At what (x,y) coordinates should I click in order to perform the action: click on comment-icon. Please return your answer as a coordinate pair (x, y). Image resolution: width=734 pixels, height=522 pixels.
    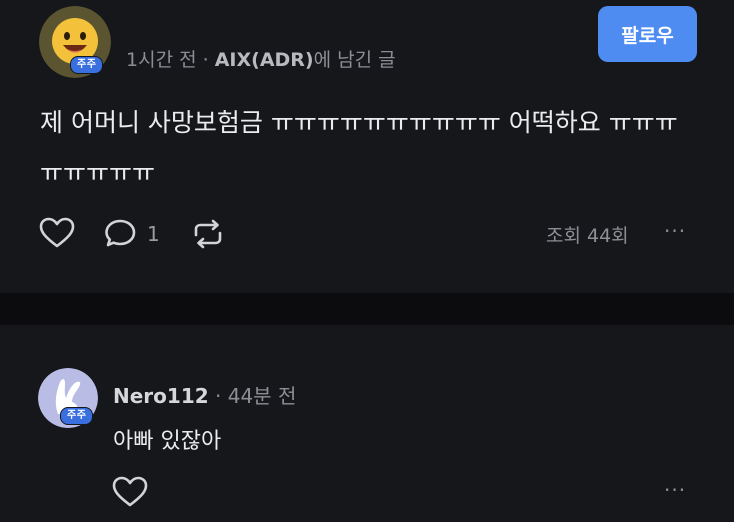
    Looking at the image, I should click on (122, 234).